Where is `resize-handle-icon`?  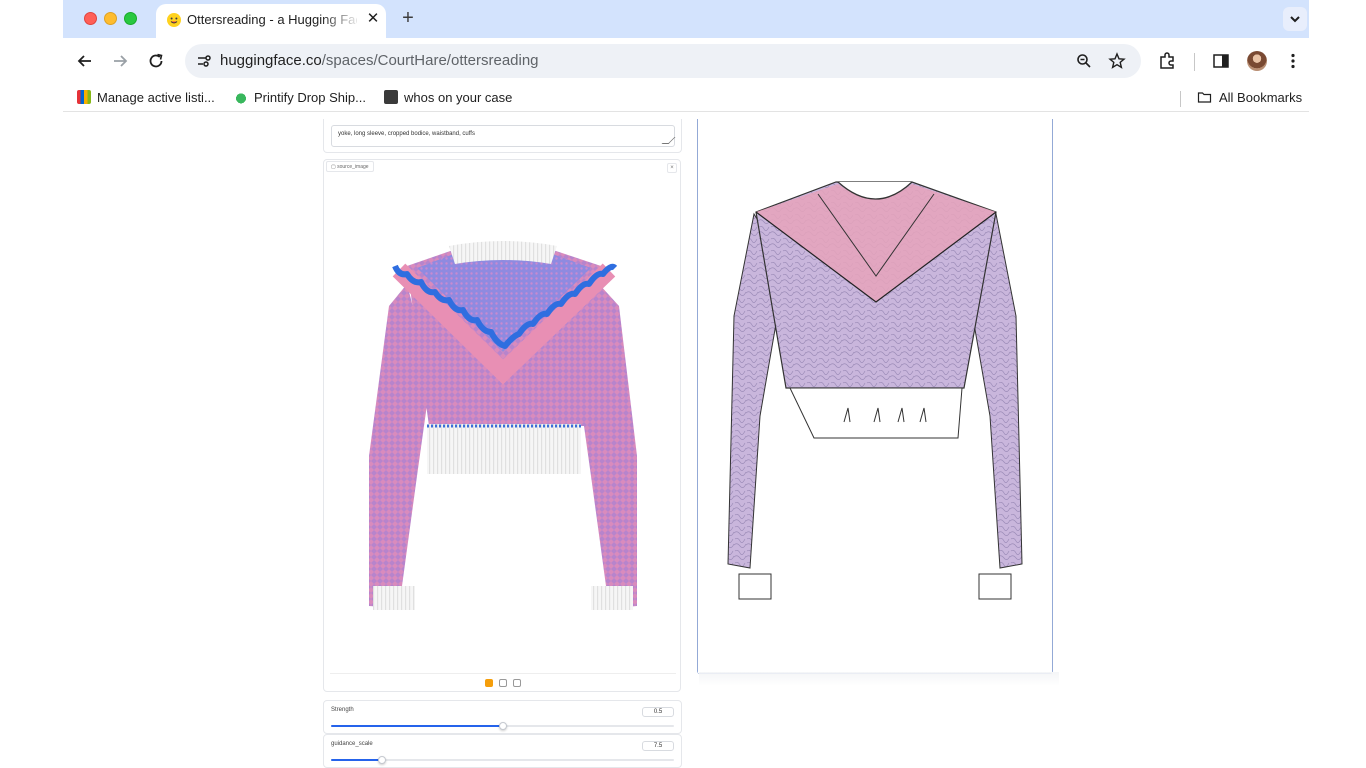
resize-handle-icon is located at coordinates (668, 140).